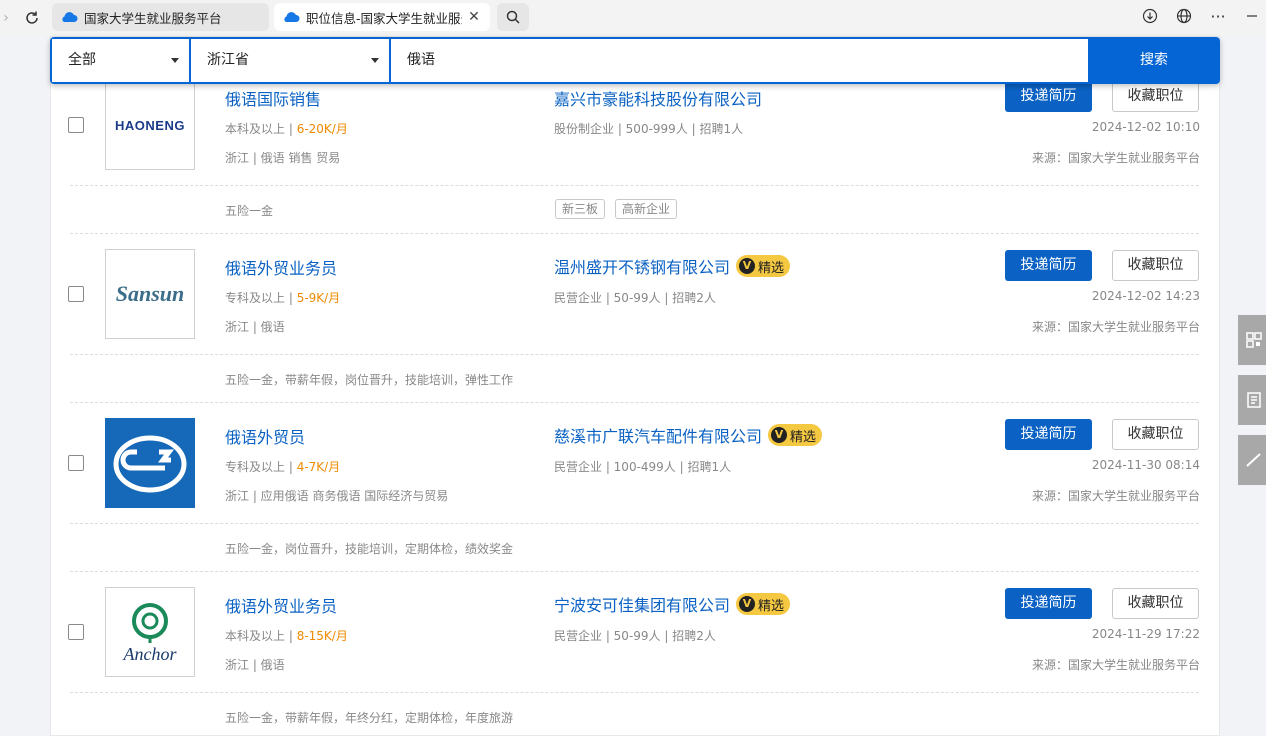 The width and height of the screenshot is (1266, 736). I want to click on search-bar: 全部 浙江省 搜索, so click(635, 60).